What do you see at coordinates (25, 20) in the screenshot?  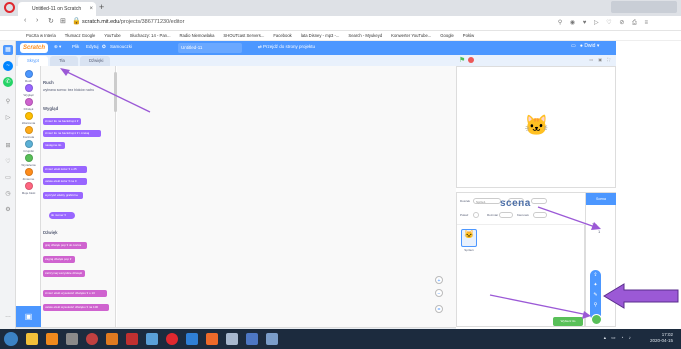 I see `back-icon: ‹` at bounding box center [25, 20].